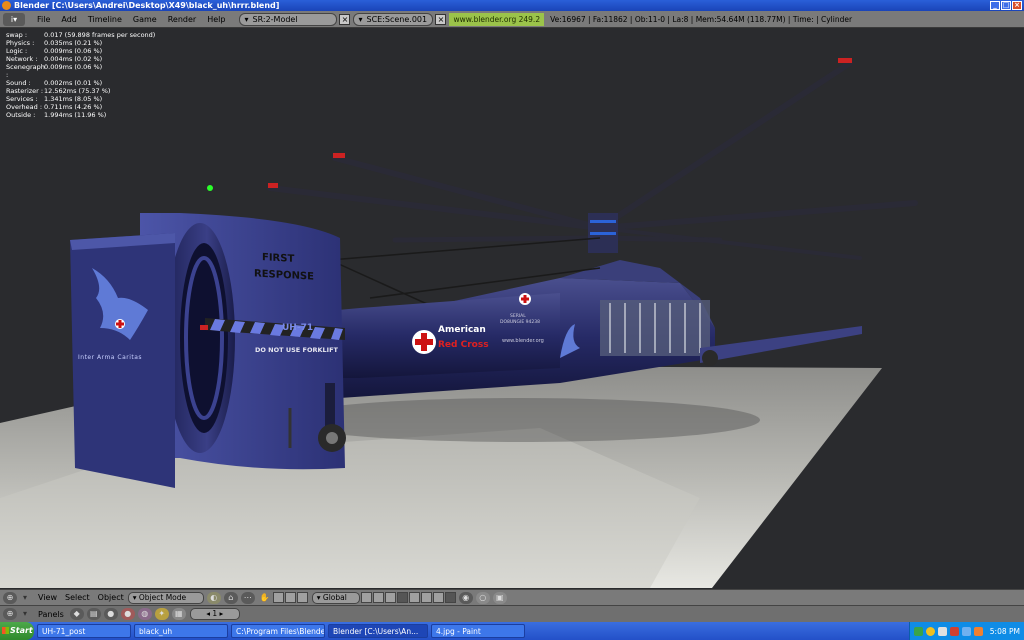 Image resolution: width=1024 pixels, height=640 pixels. Describe the element at coordinates (978, 631) in the screenshot. I see `tray-update-icon` at that location.